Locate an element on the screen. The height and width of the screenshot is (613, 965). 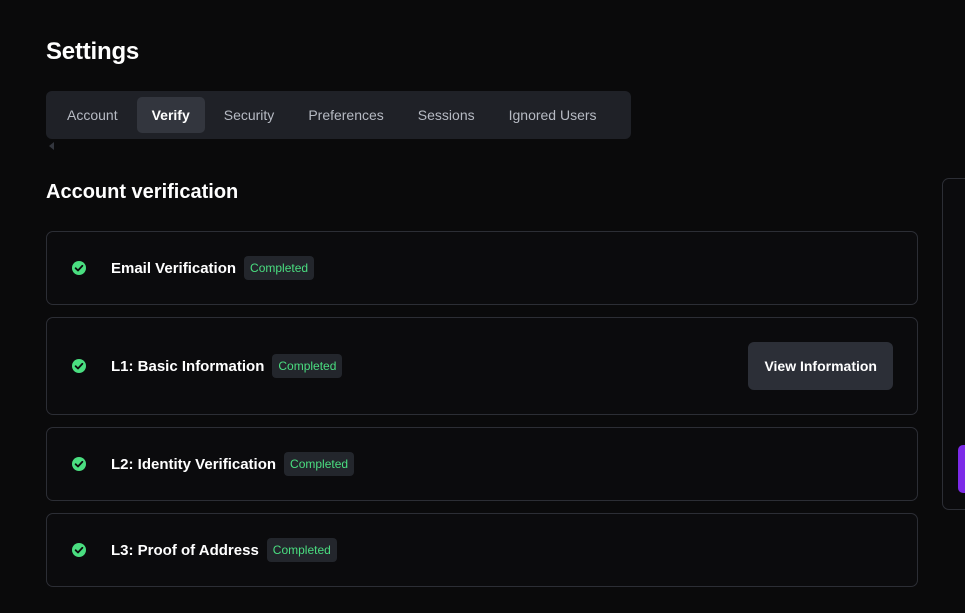
tab-account: Account is located at coordinates (92, 115).